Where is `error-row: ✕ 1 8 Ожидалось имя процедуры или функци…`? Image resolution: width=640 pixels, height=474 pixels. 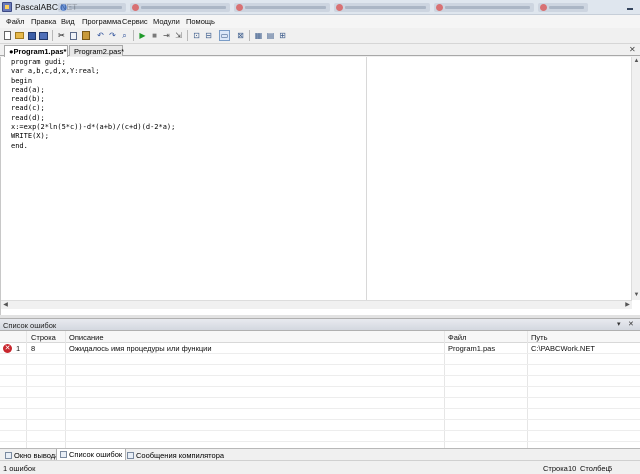 error-row: ✕ 1 8 Ожидалось имя процедуры или функци… is located at coordinates (320, 348).